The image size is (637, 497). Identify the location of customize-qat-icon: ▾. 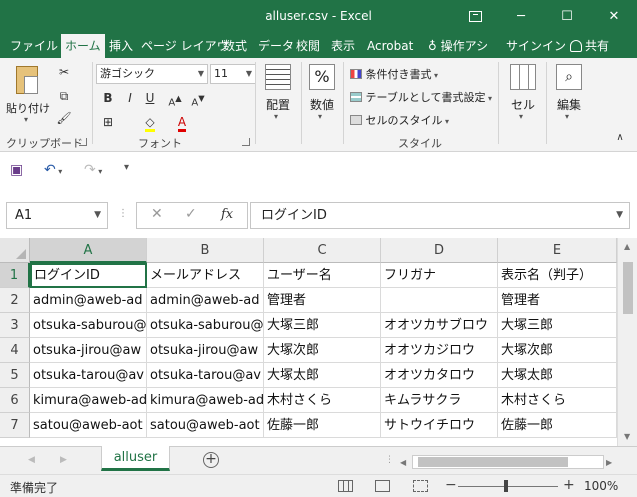
(126, 167).